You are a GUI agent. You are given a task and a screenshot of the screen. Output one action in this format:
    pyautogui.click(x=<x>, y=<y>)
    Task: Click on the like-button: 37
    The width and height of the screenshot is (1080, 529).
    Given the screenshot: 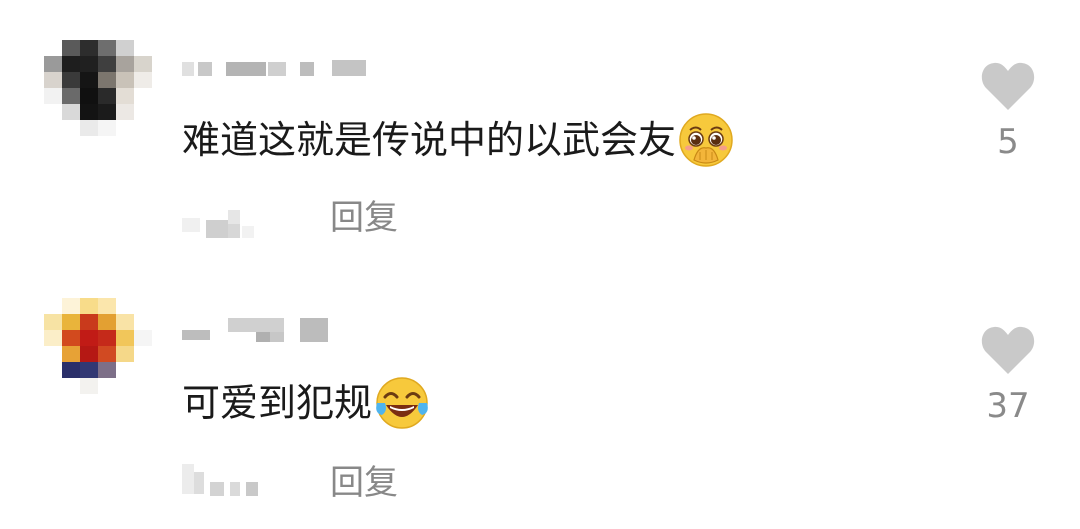 What is the action you would take?
    pyautogui.click(x=1008, y=376)
    